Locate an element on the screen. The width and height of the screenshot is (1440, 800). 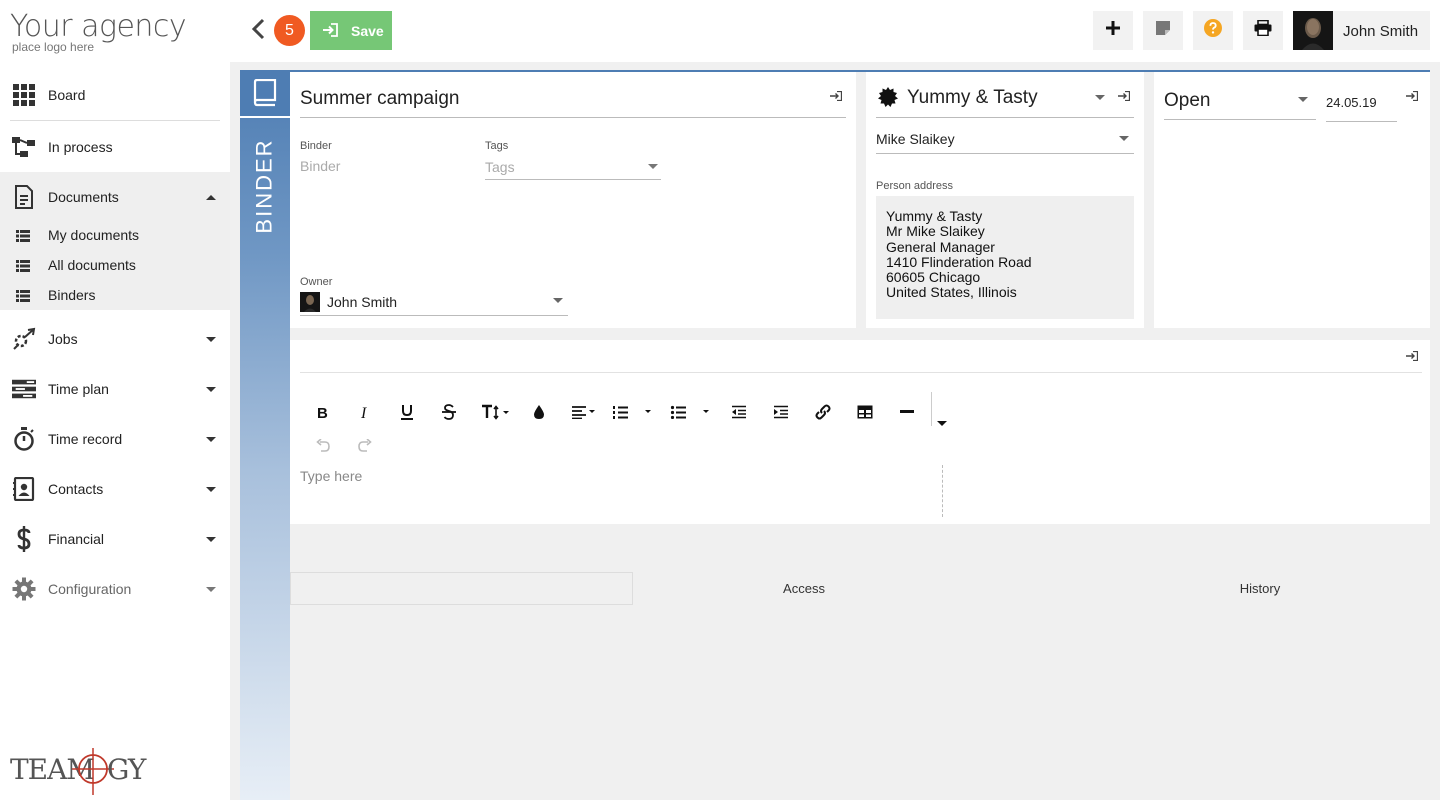
tab-history: History is located at coordinates (1260, 588).